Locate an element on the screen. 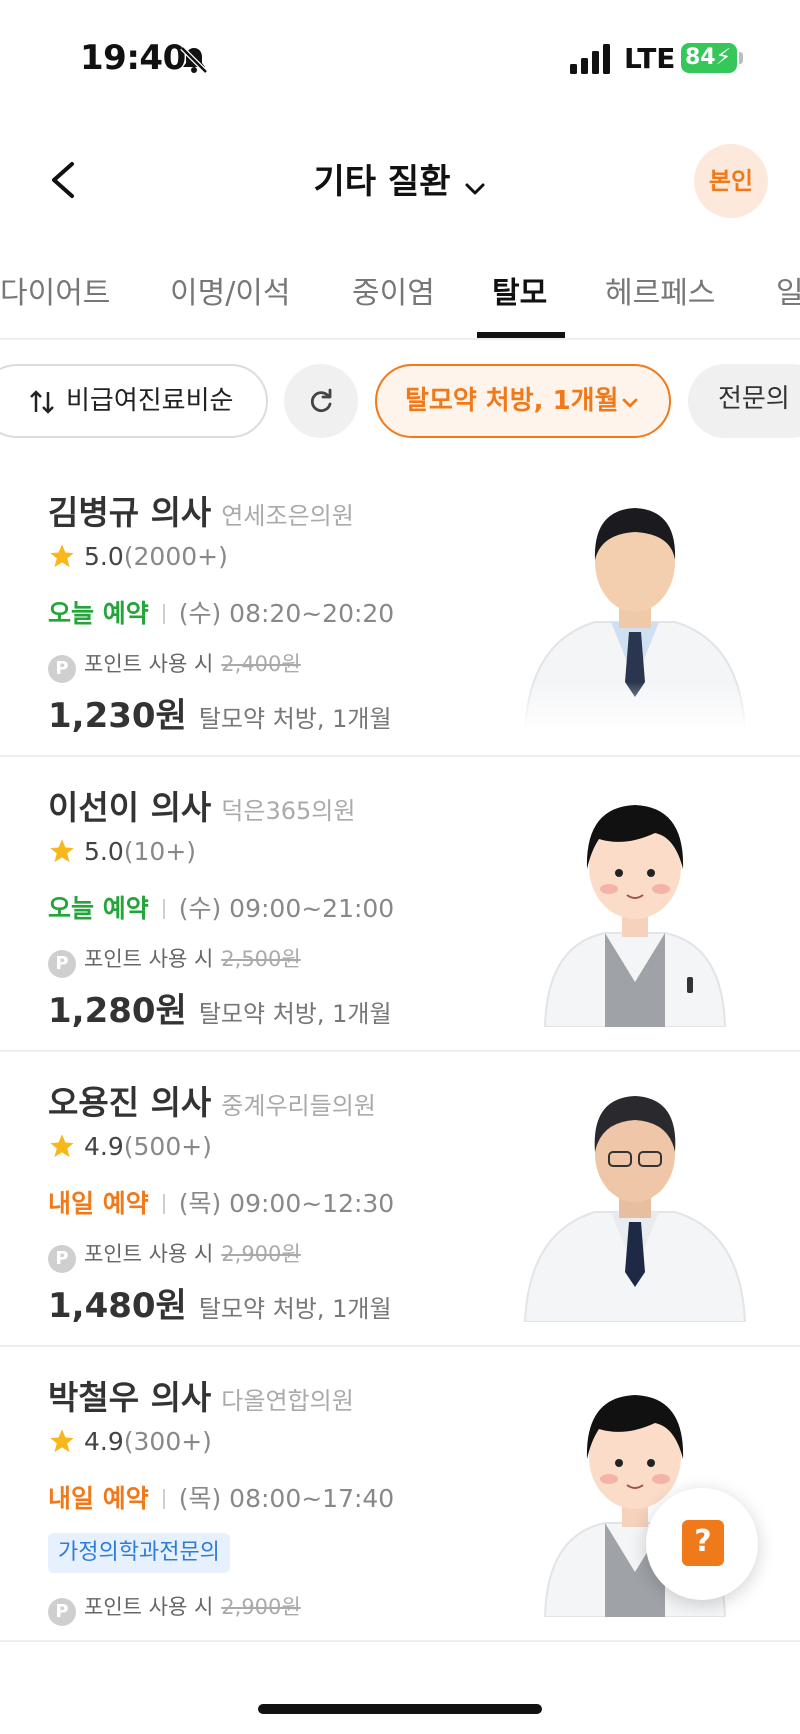 The width and height of the screenshot is (800, 1734). review-count: (500+) is located at coordinates (167, 1146).